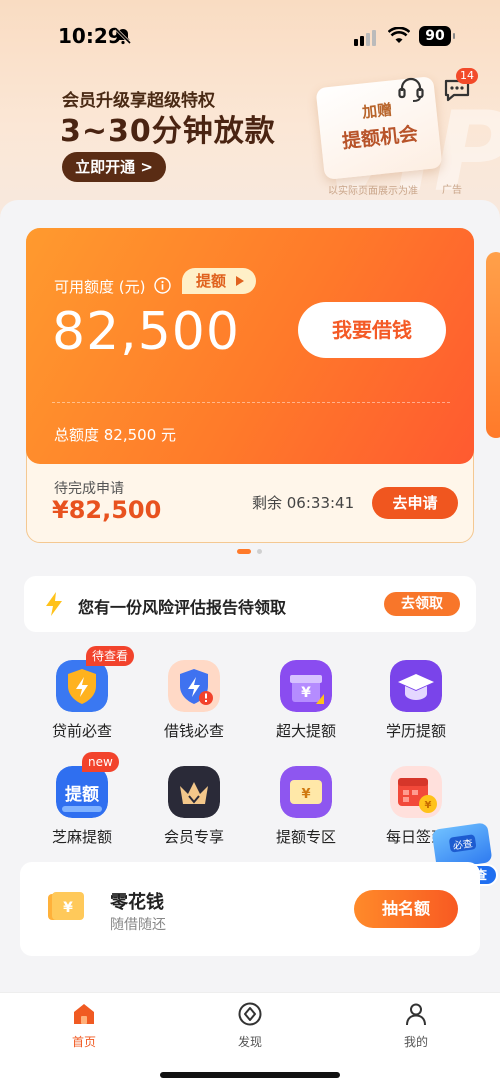 The width and height of the screenshot is (500, 1087). What do you see at coordinates (100, 762) in the screenshot?
I see `new-badge: new` at bounding box center [100, 762].